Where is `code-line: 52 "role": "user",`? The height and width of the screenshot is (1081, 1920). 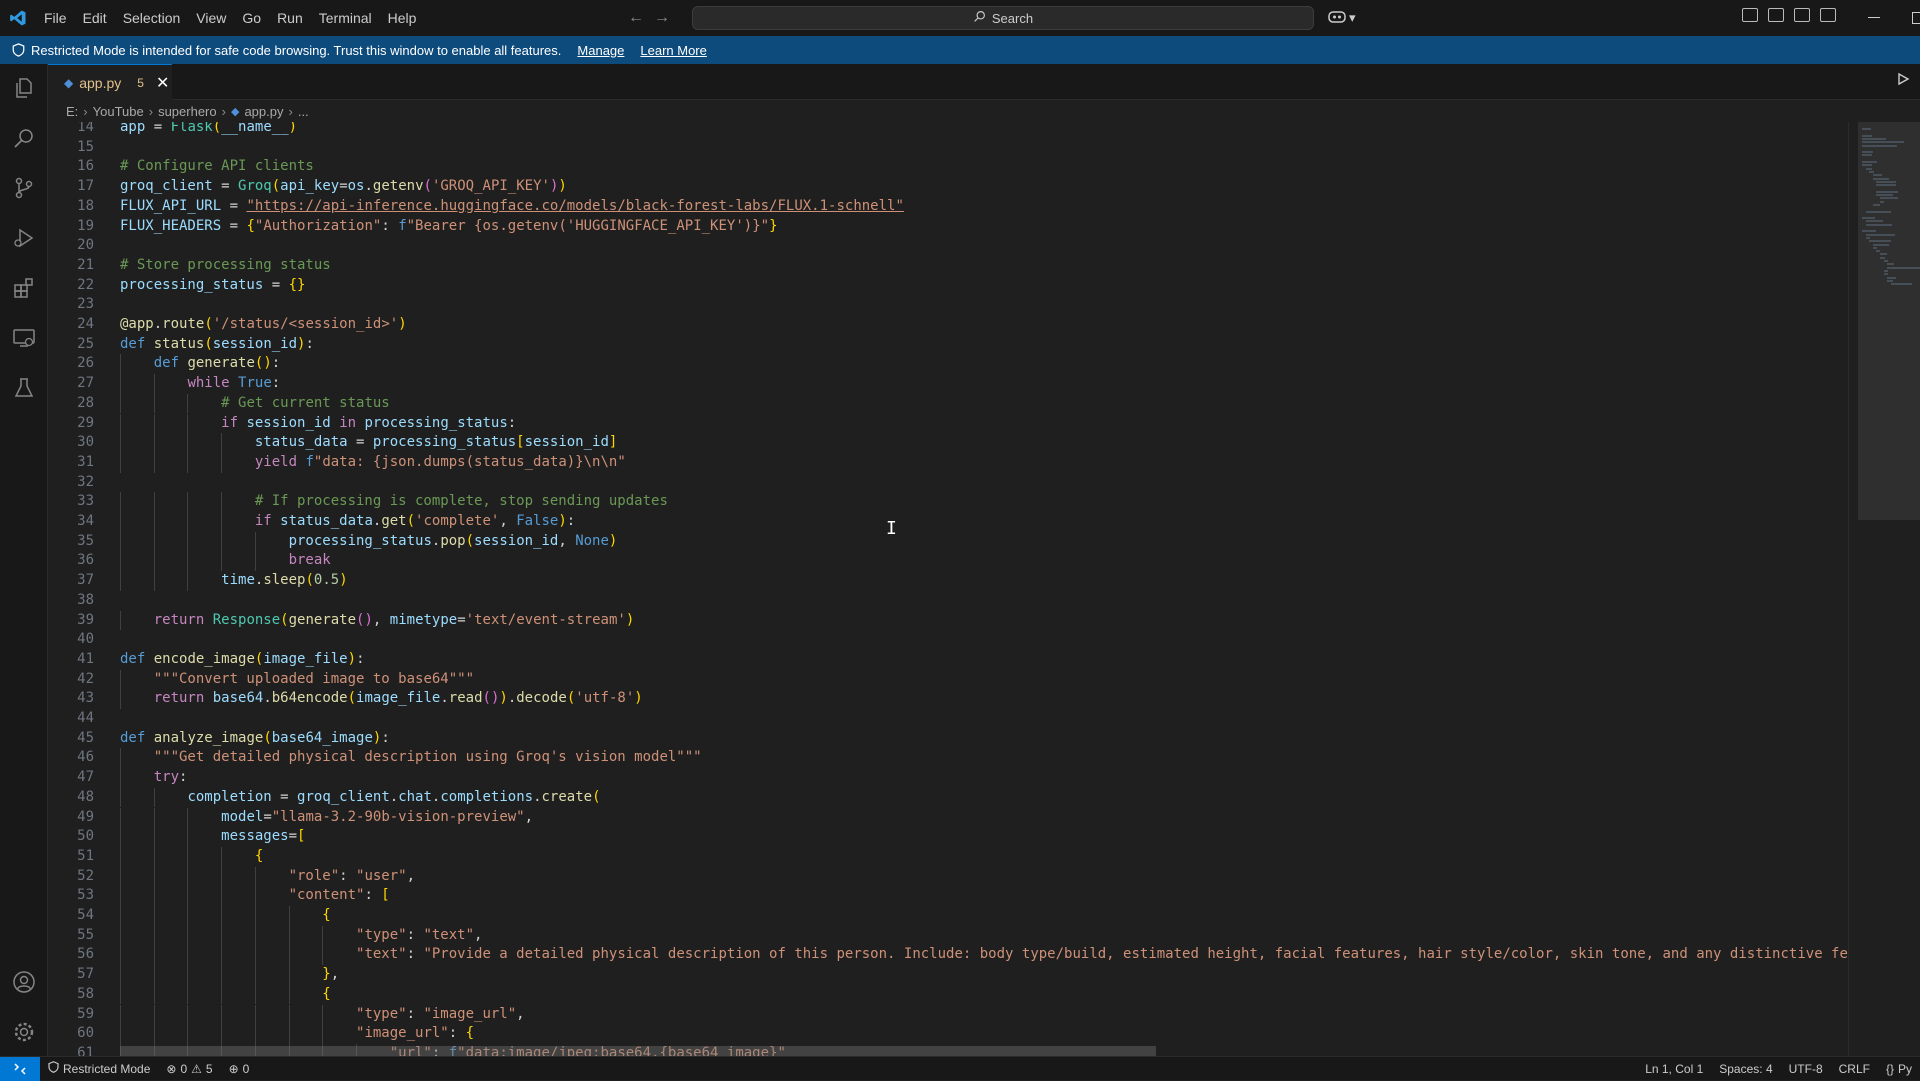 code-line: 52 "role": "user", is located at coordinates (948, 877).